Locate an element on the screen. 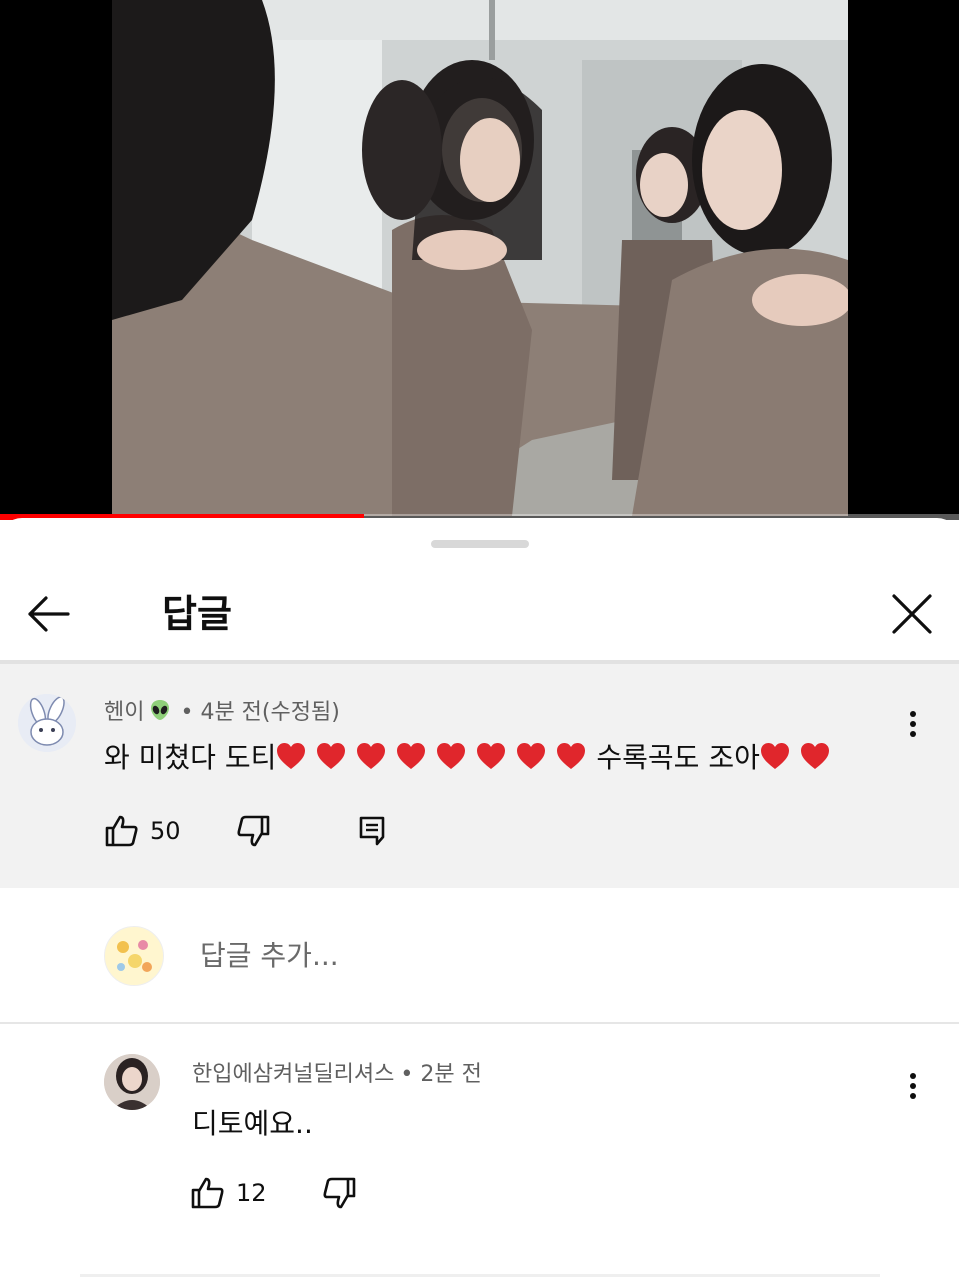 Image resolution: width=959 pixels, height=1278 pixels. like-button: 12 is located at coordinates (228, 1193).